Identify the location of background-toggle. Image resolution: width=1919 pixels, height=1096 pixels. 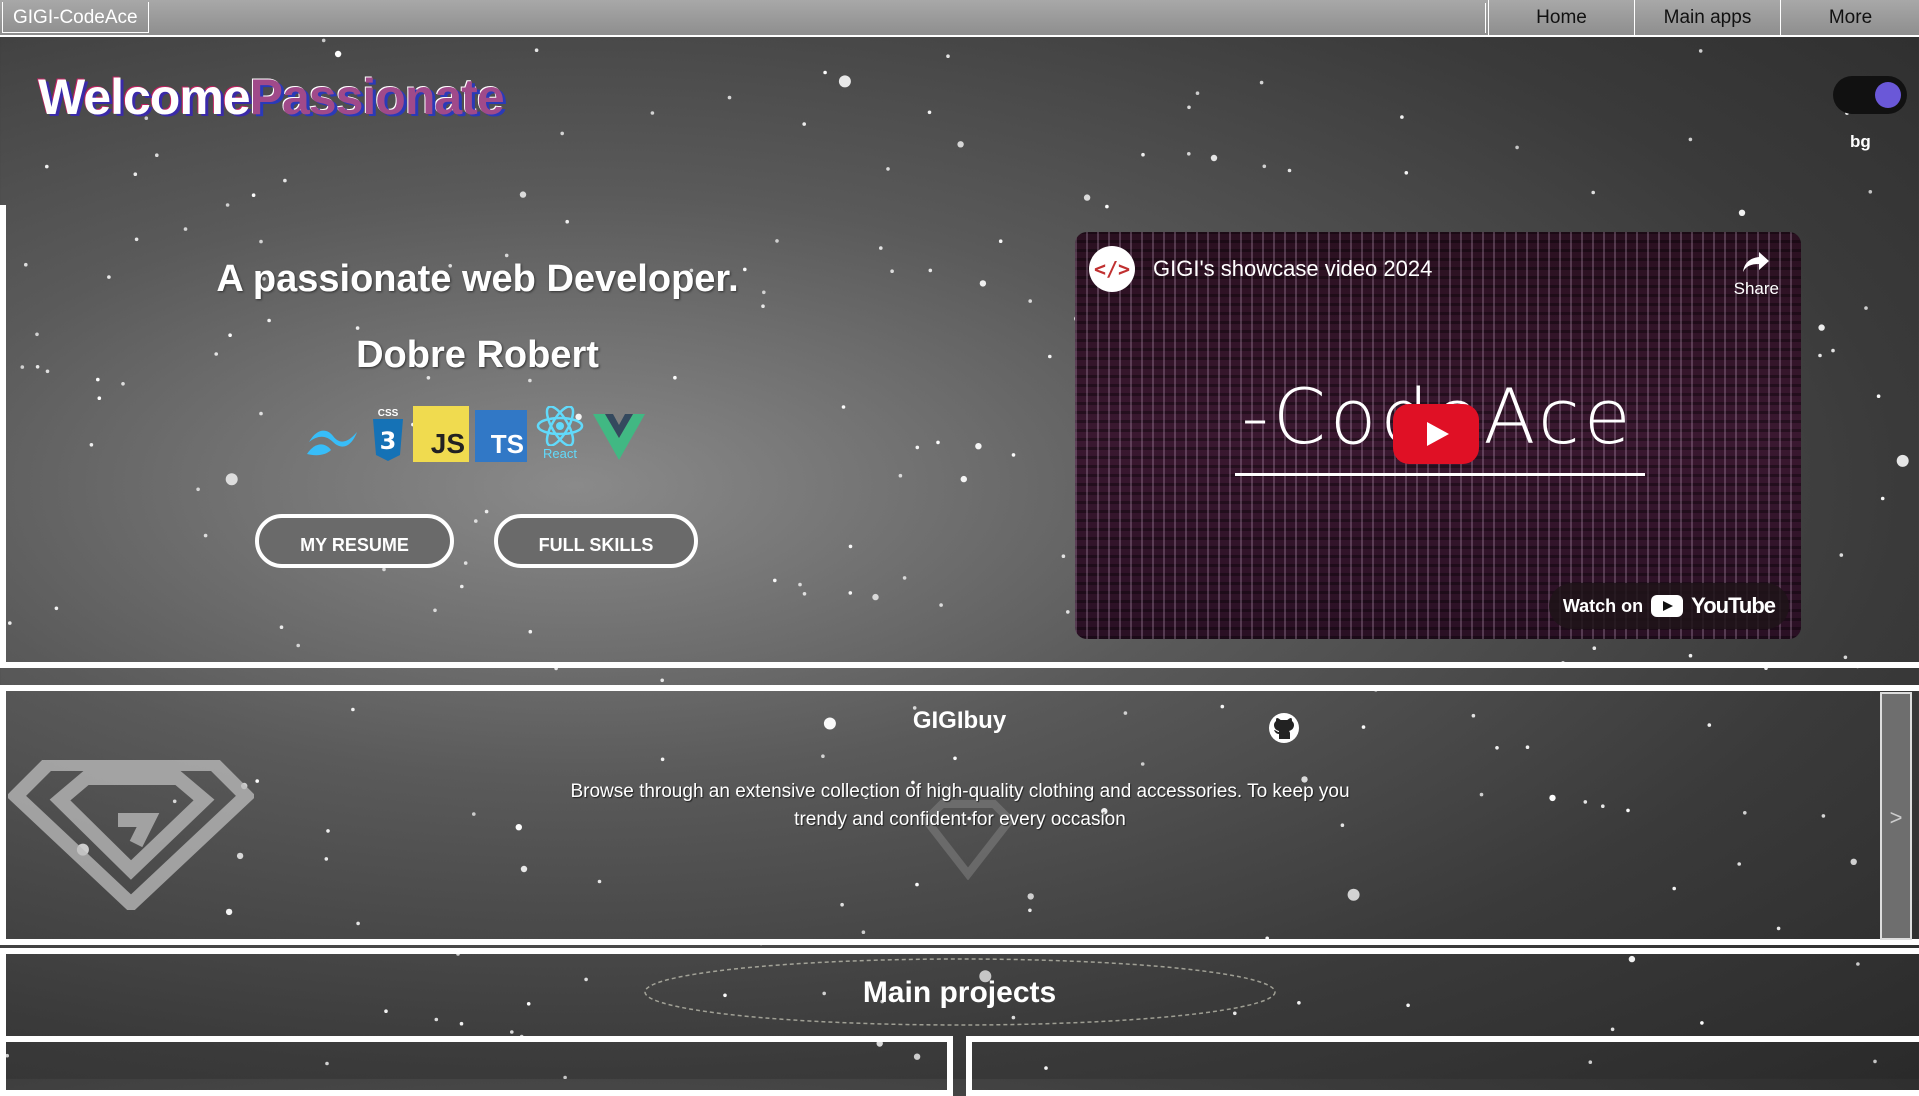
(1870, 95).